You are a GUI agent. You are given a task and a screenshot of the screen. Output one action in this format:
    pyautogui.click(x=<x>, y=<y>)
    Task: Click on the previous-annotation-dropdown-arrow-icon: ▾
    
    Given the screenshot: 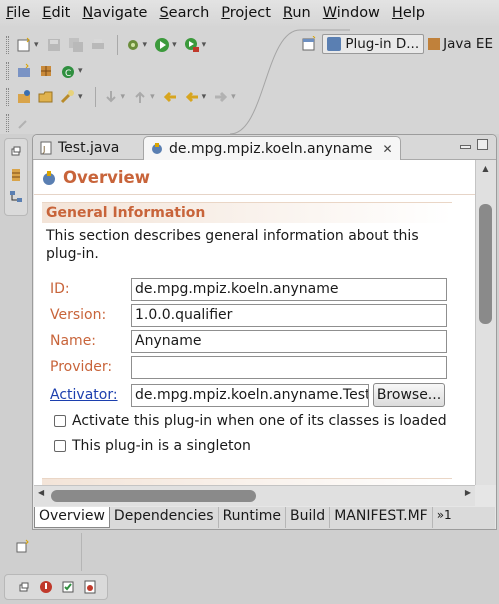 What is the action you would take?
    pyautogui.click(x=152, y=97)
    